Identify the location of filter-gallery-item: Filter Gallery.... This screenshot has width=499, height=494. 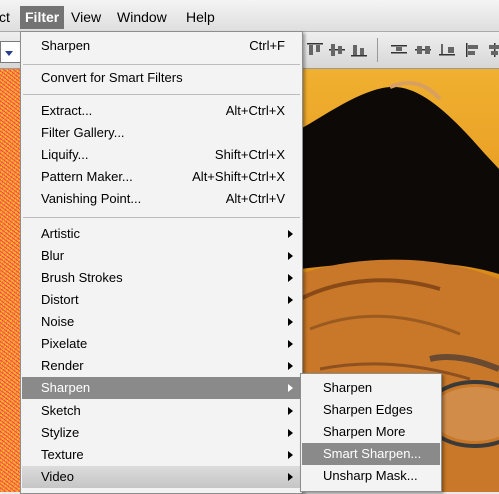
(161, 133).